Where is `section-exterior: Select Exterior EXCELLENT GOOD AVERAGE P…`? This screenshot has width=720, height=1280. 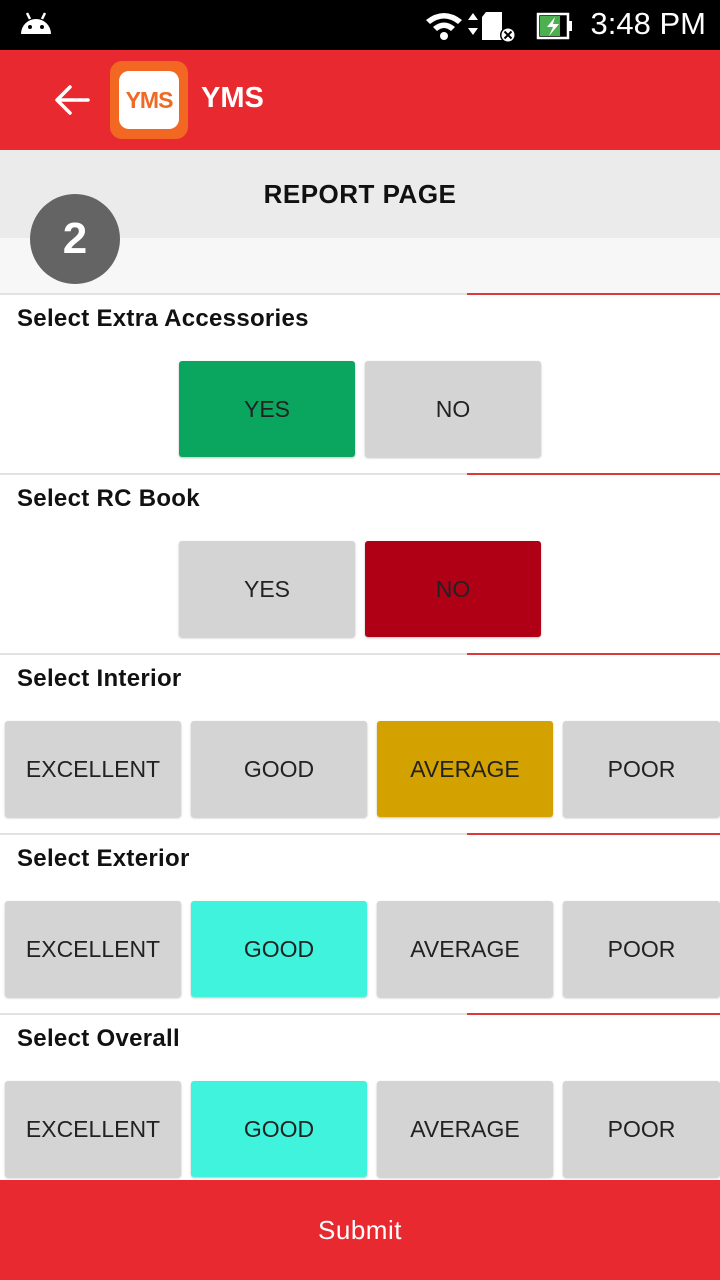 section-exterior: Select Exterior EXCELLENT GOOD AVERAGE P… is located at coordinates (360, 923).